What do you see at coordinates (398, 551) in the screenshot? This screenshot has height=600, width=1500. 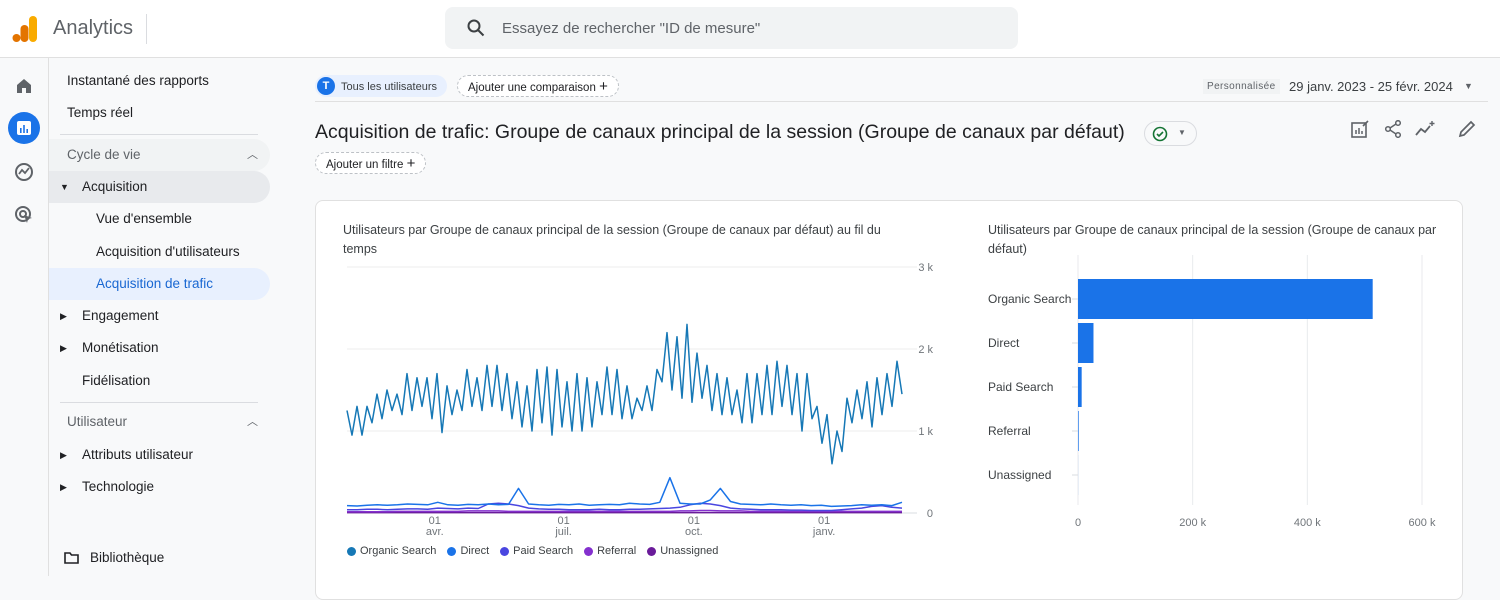 I see `legend-label: Organic Search` at bounding box center [398, 551].